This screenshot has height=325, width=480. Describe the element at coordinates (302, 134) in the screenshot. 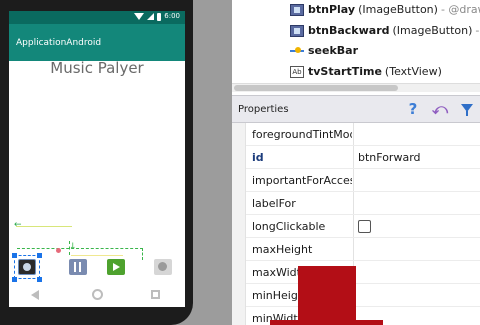

I see `property-name: foregroundTintMod` at that location.